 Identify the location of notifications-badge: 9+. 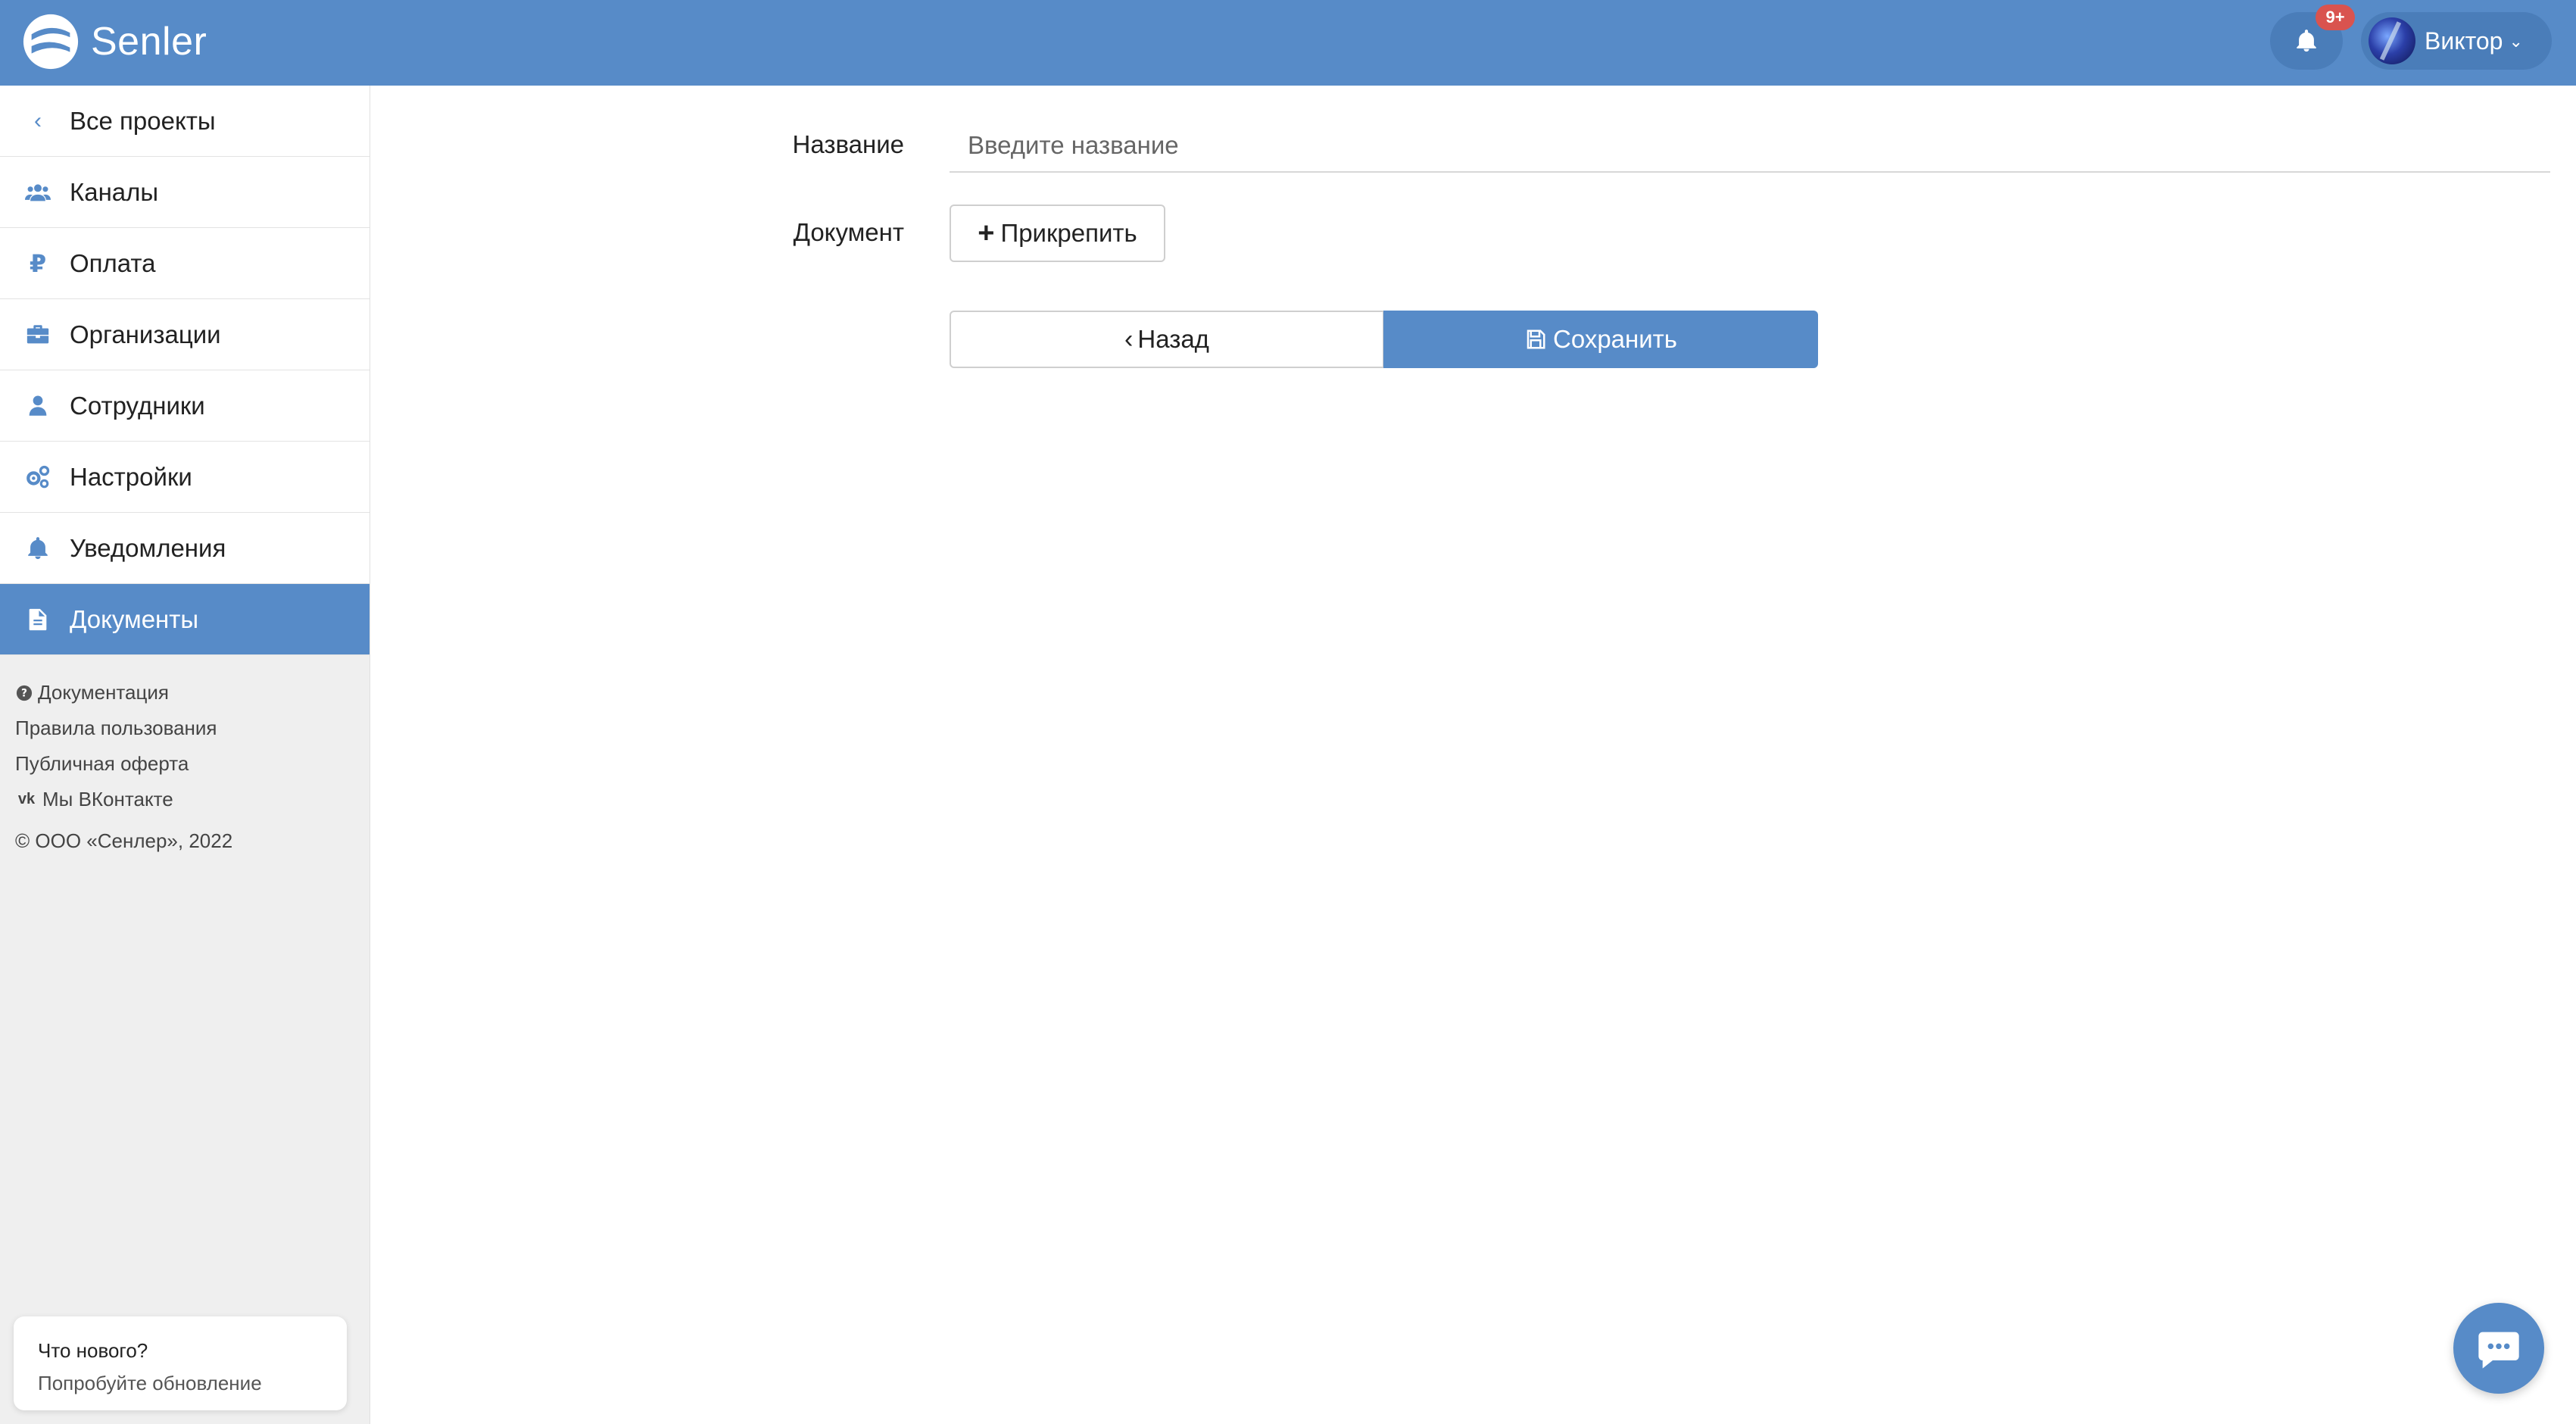
(2335, 17).